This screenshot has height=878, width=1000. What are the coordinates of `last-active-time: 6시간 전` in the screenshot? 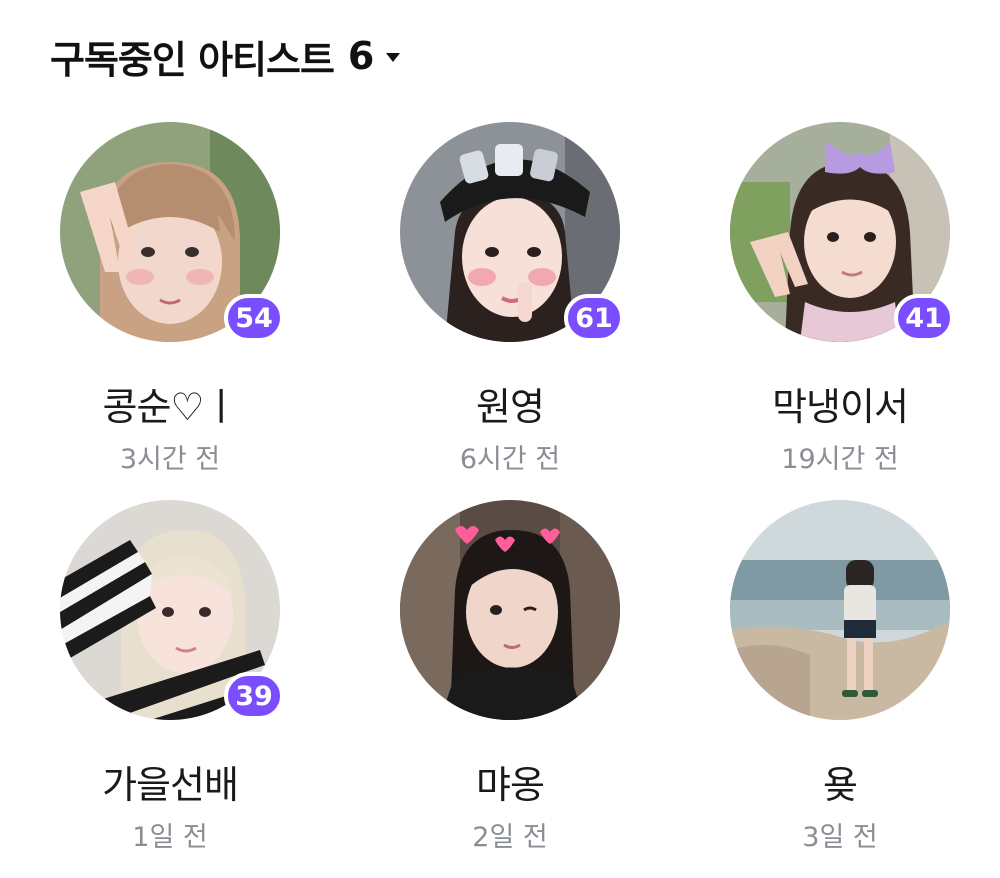 It's located at (510, 459).